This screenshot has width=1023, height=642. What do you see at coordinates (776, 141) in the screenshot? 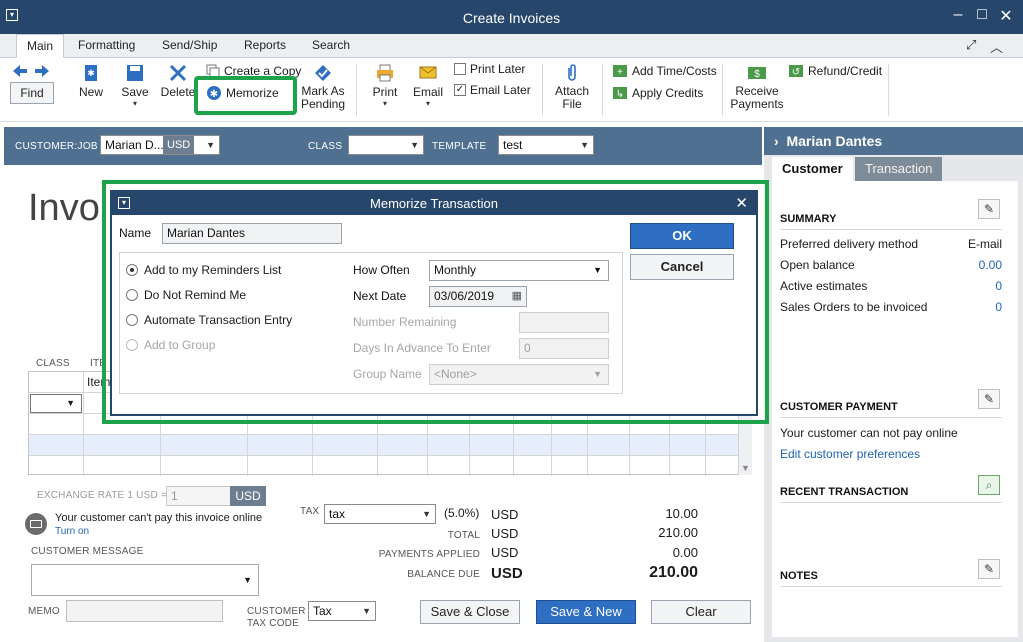
I see `panel-expand-icon: ›` at bounding box center [776, 141].